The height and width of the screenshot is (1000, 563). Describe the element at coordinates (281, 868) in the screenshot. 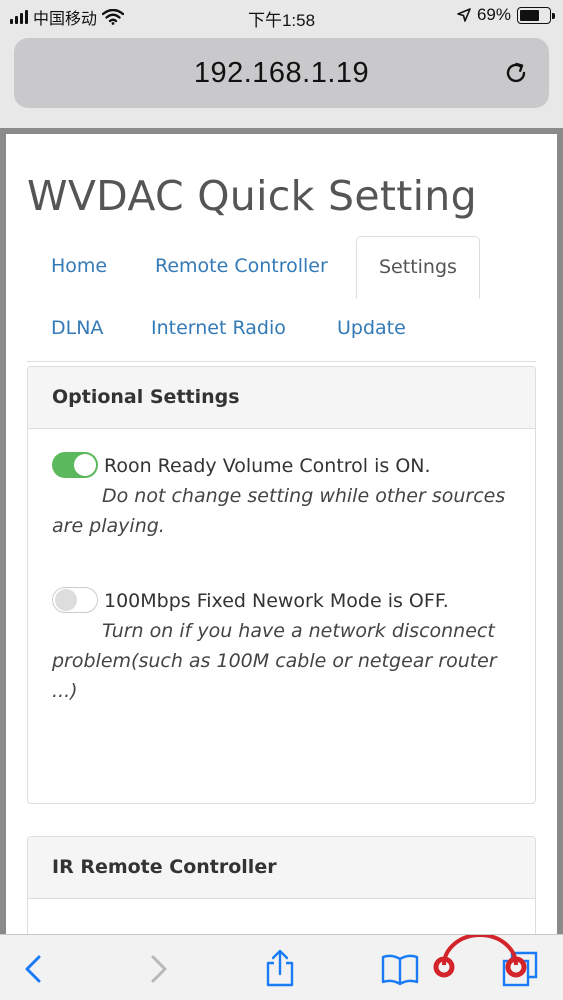

I see `panel-heading: IR Remote Controller` at that location.